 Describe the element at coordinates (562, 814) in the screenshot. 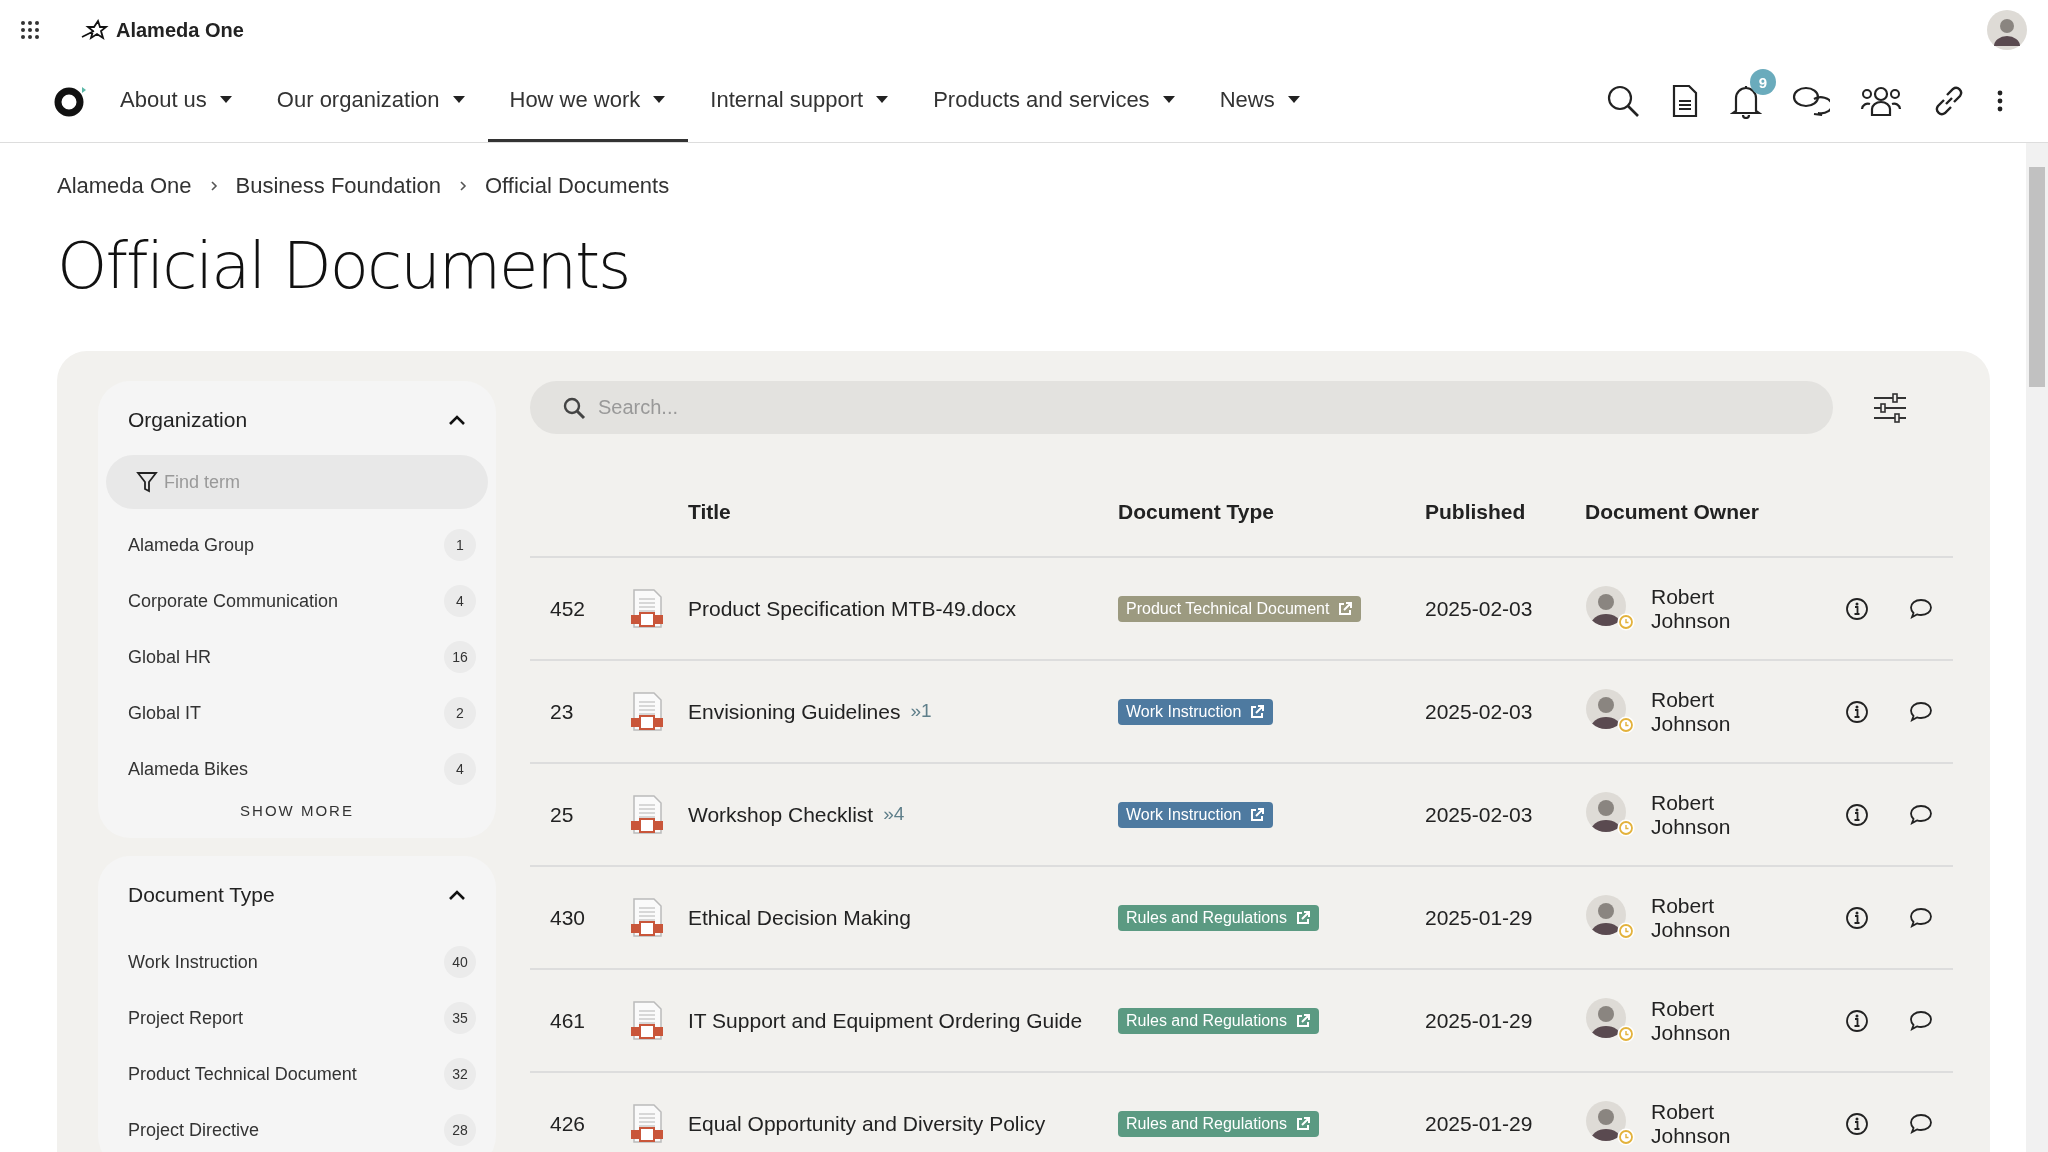

I see `row-number: 25` at that location.